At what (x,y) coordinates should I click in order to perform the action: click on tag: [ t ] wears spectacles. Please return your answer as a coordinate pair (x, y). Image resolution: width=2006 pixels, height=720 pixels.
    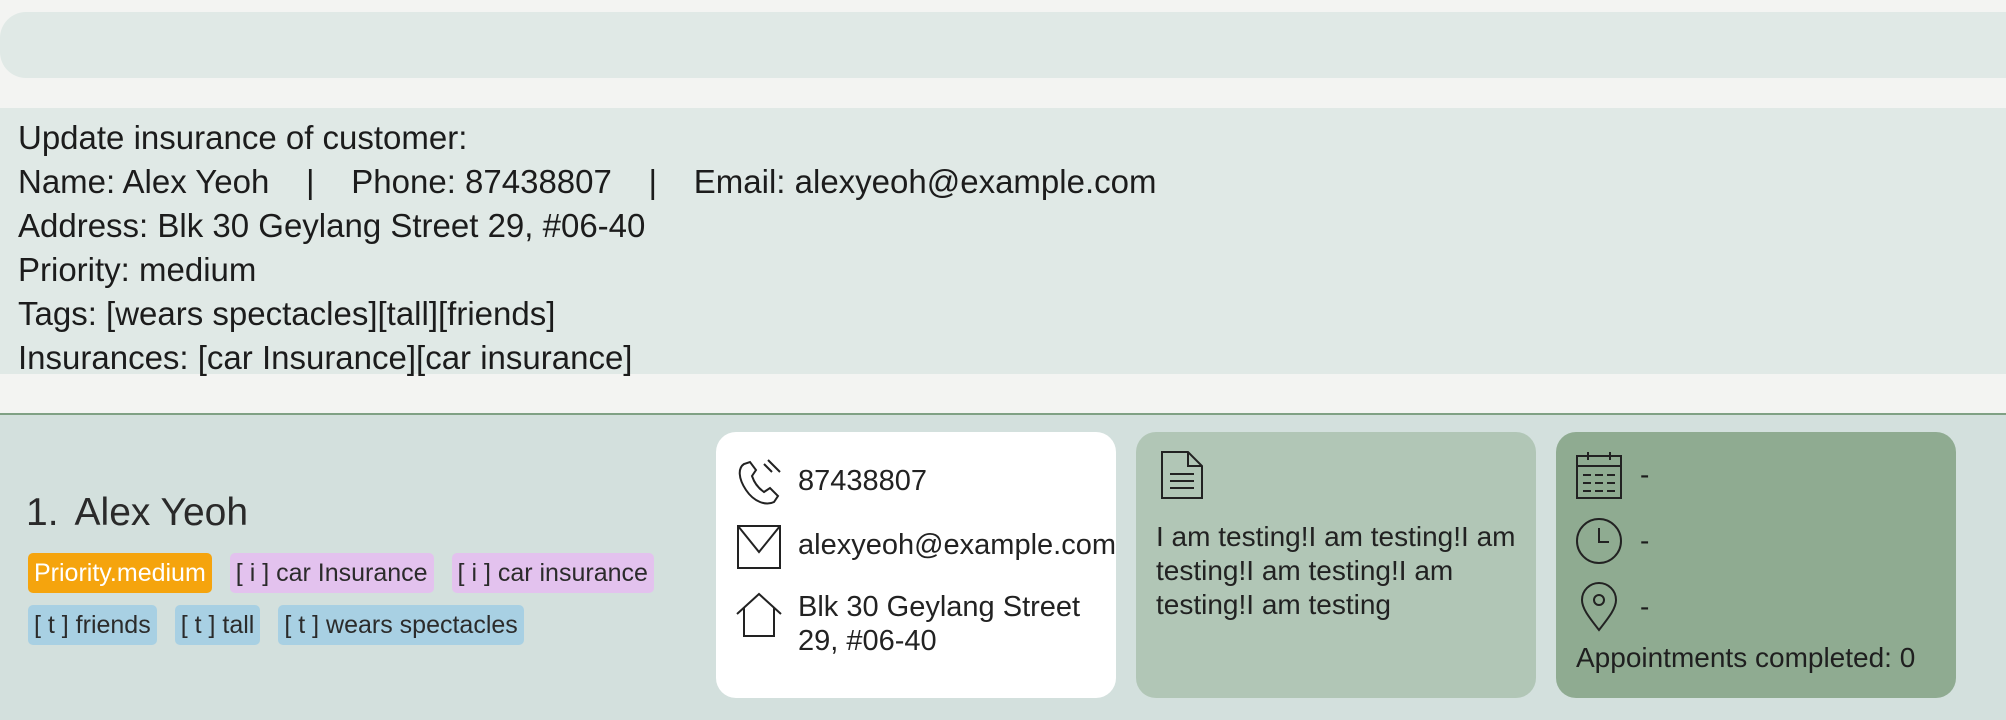
    Looking at the image, I should click on (401, 625).